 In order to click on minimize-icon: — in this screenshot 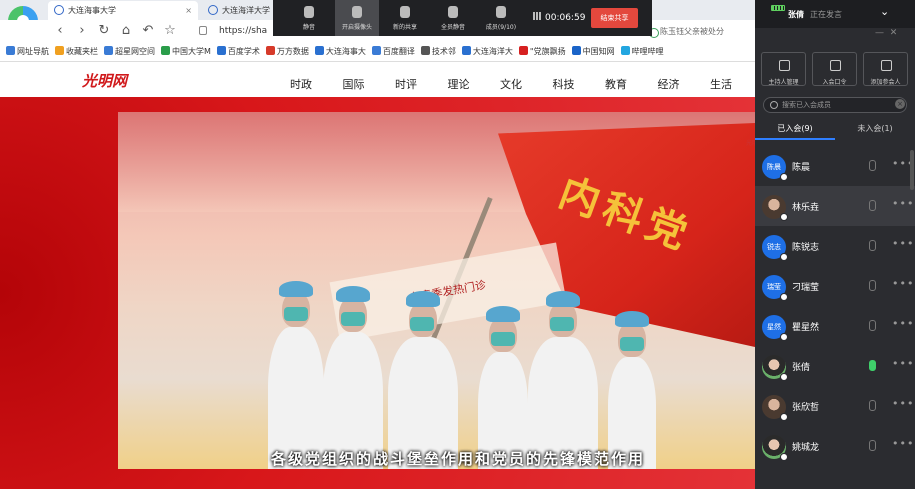, I will do `click(879, 33)`.